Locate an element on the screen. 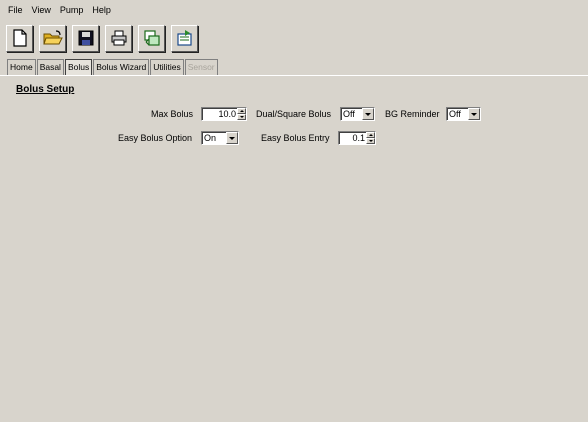  save-disk-icon is located at coordinates (85, 38).